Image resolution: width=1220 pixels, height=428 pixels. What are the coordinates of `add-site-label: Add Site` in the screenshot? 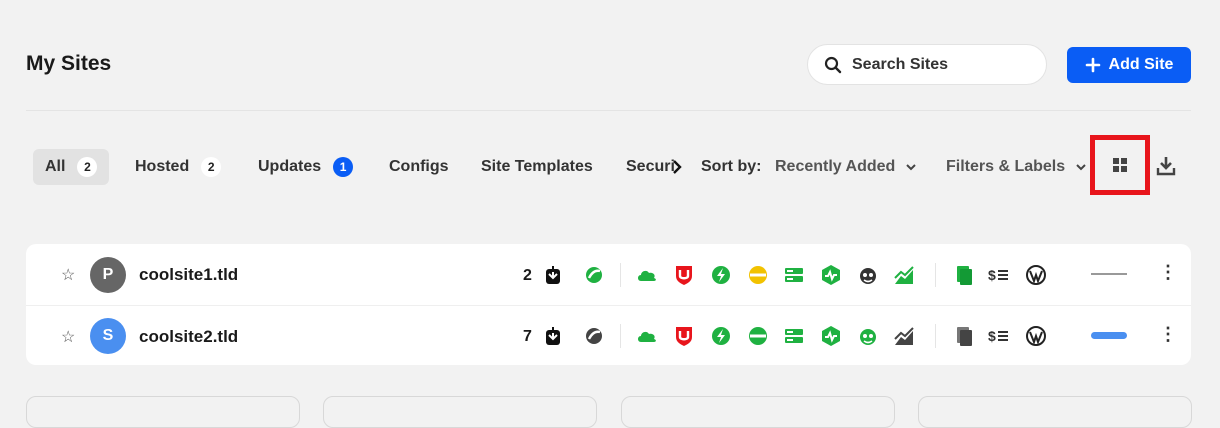 It's located at (1141, 64).